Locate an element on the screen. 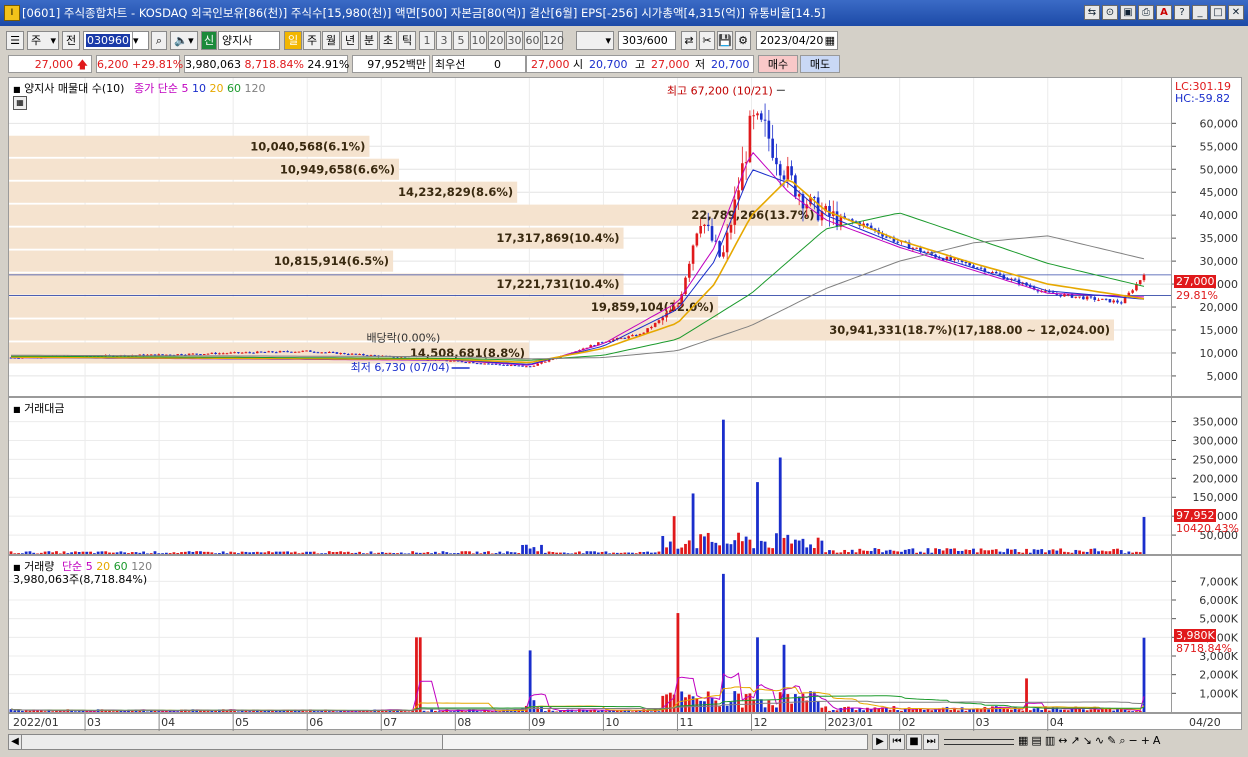 The image size is (1248, 757). code-dropdown-icon: ▾ is located at coordinates (139, 40).